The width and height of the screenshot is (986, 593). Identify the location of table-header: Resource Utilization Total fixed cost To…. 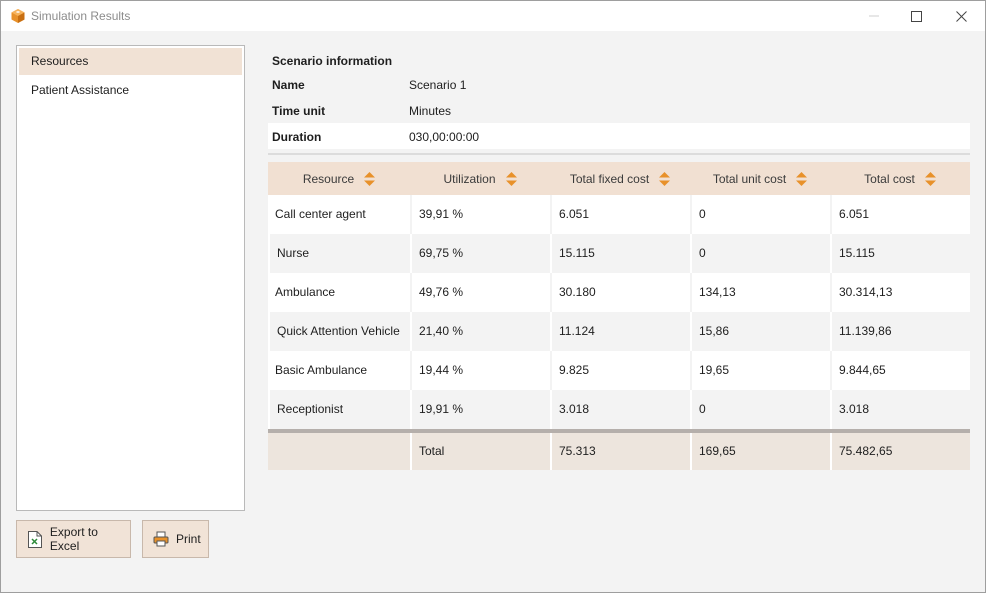
(619, 178).